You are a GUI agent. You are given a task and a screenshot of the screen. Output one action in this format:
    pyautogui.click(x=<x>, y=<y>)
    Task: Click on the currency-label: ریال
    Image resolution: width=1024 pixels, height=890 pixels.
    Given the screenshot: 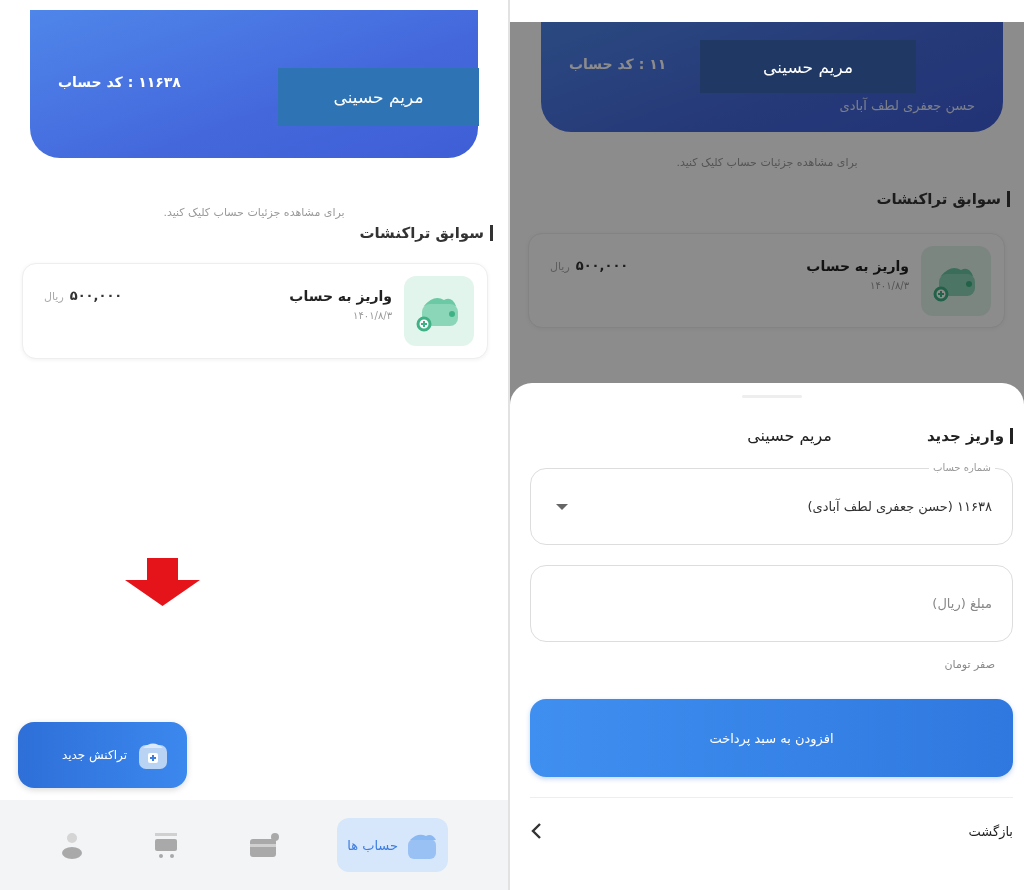 What is the action you would take?
    pyautogui.click(x=54, y=296)
    